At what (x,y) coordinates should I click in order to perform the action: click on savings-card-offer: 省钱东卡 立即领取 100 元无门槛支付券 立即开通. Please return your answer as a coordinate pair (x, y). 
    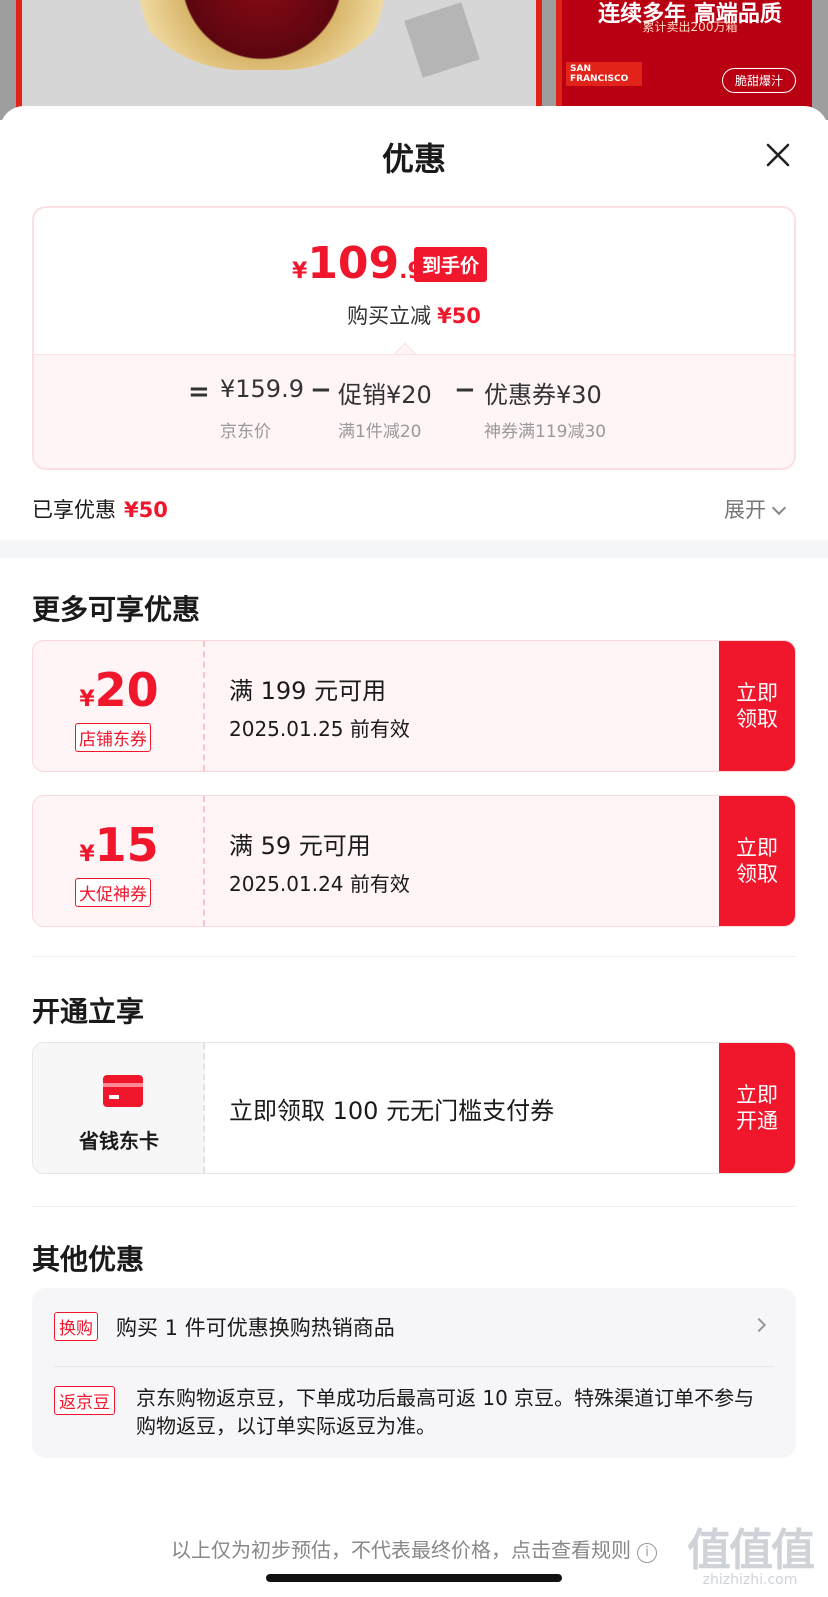
    Looking at the image, I should click on (414, 1108).